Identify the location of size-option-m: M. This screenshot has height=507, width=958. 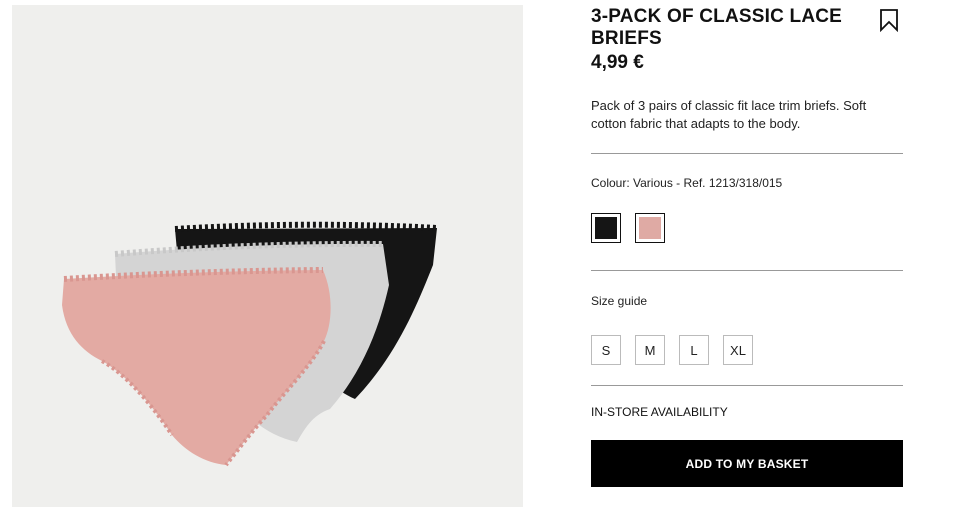
(650, 350).